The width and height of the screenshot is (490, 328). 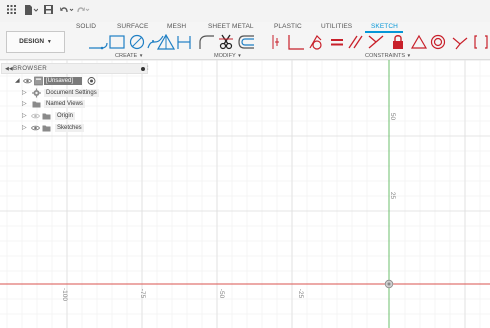 What do you see at coordinates (419, 42) in the screenshot?
I see `tangent-constraint-icon` at bounding box center [419, 42].